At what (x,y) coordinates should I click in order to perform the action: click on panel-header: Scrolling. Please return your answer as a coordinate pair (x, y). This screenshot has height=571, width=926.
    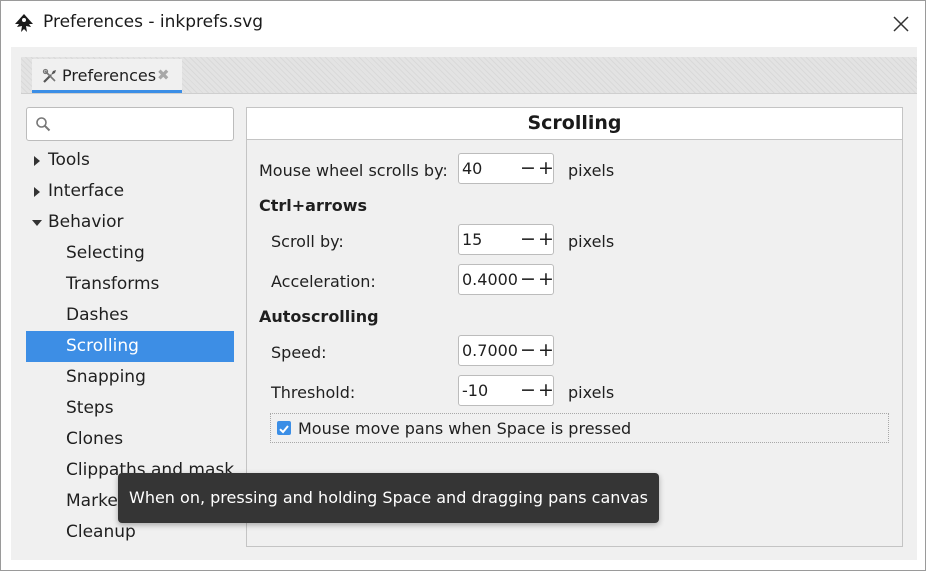
    Looking at the image, I should click on (574, 124).